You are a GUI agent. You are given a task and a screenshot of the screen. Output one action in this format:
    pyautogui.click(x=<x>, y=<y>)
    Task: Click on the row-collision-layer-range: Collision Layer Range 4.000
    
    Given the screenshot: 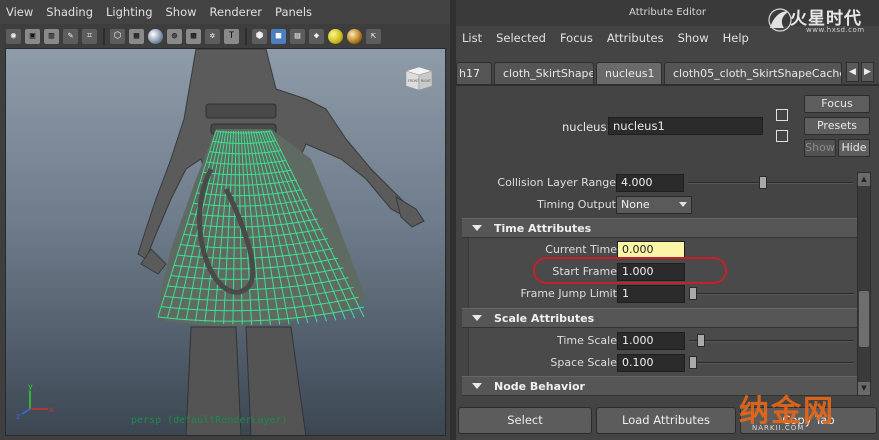 What is the action you would take?
    pyautogui.click(x=661, y=183)
    